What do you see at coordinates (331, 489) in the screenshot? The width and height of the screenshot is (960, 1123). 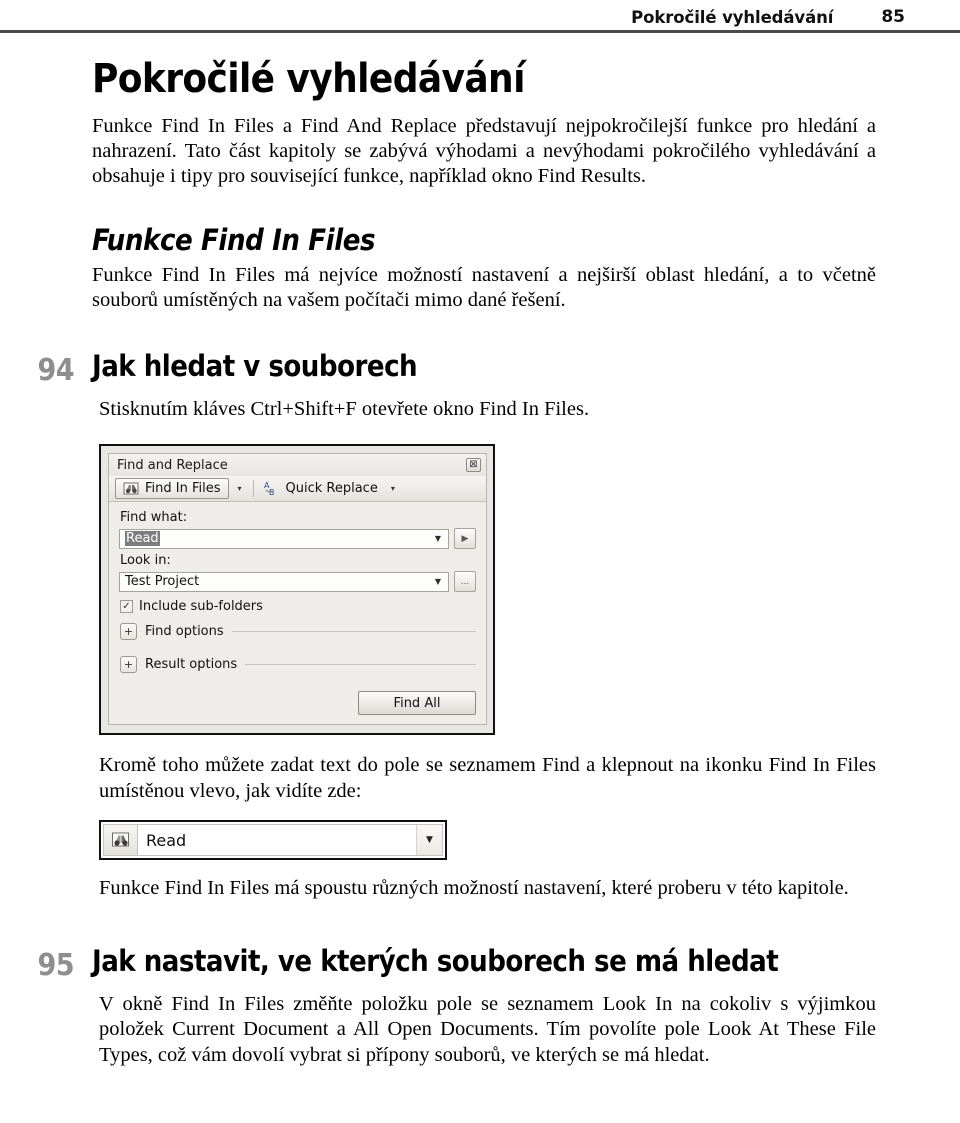 I see `tab-quick-replace-label: Quick Replace` at bounding box center [331, 489].